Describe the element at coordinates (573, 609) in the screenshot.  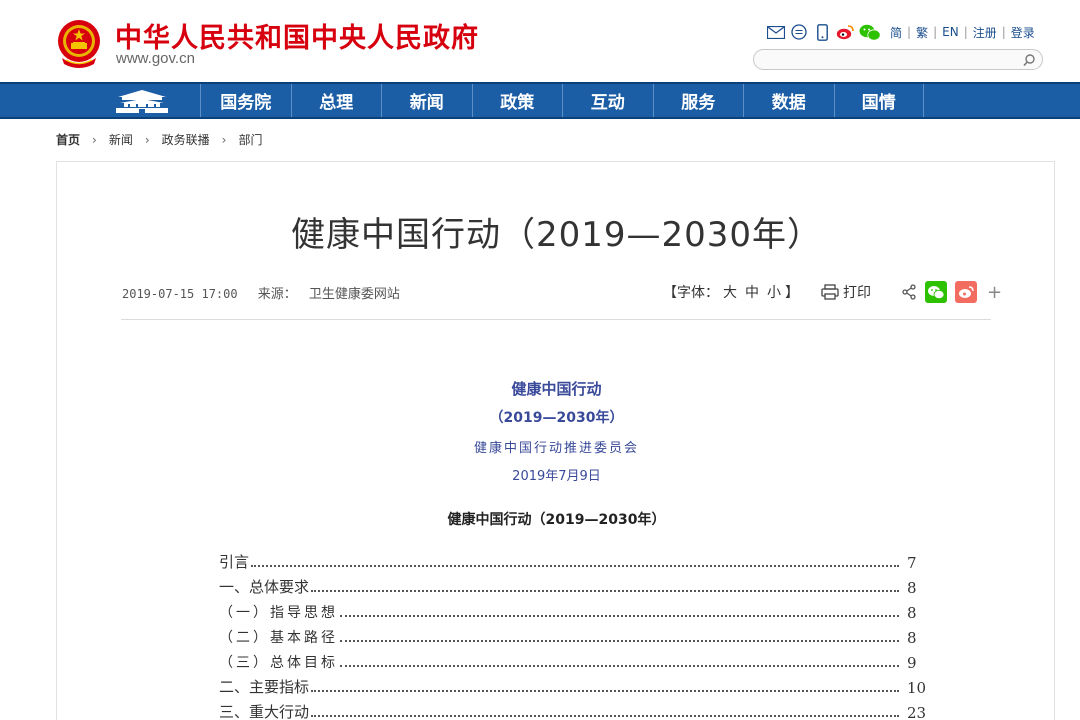
I see `toc-row: （一）指导思想 8` at that location.